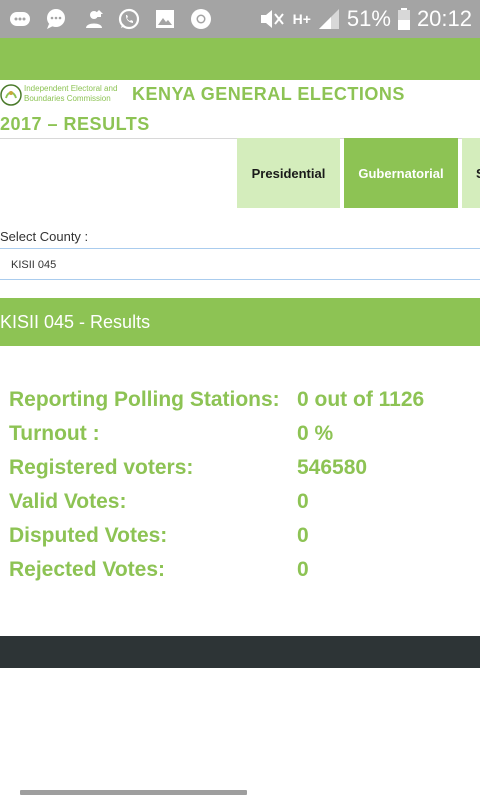 This screenshot has width=480, height=800. I want to click on stat-label: Disputed Votes:, so click(88, 535).